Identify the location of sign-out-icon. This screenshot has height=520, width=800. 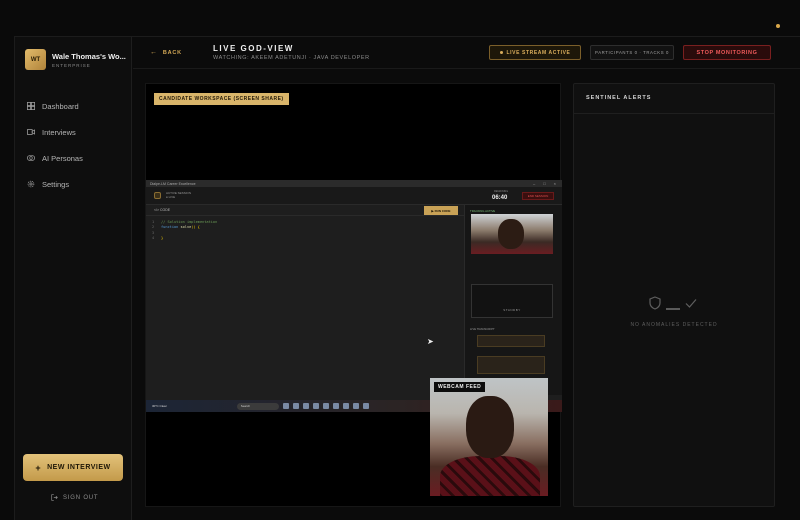
(54, 497).